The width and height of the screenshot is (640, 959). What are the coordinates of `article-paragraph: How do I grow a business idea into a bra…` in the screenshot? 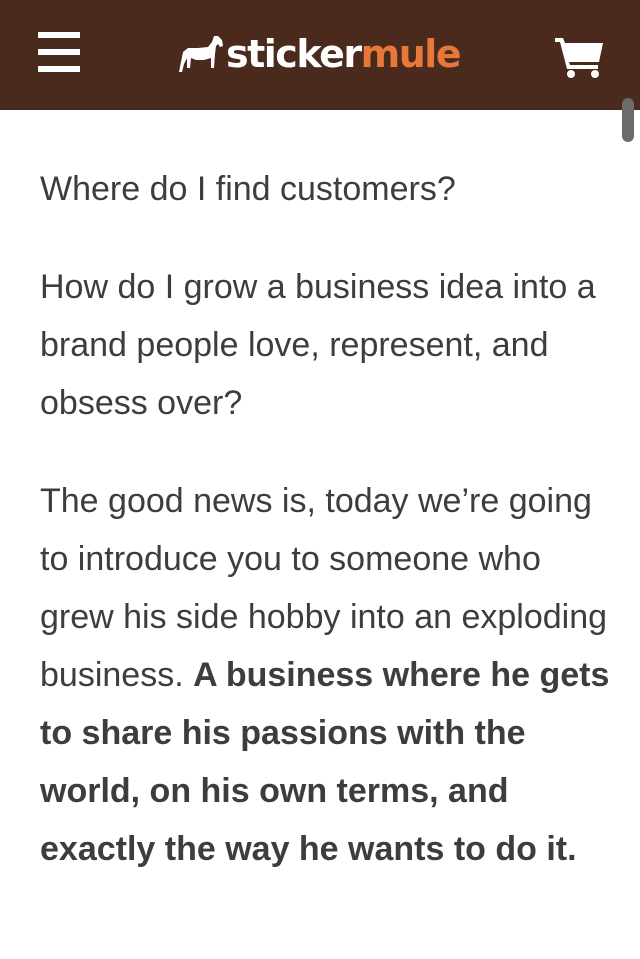 It's located at (318, 345).